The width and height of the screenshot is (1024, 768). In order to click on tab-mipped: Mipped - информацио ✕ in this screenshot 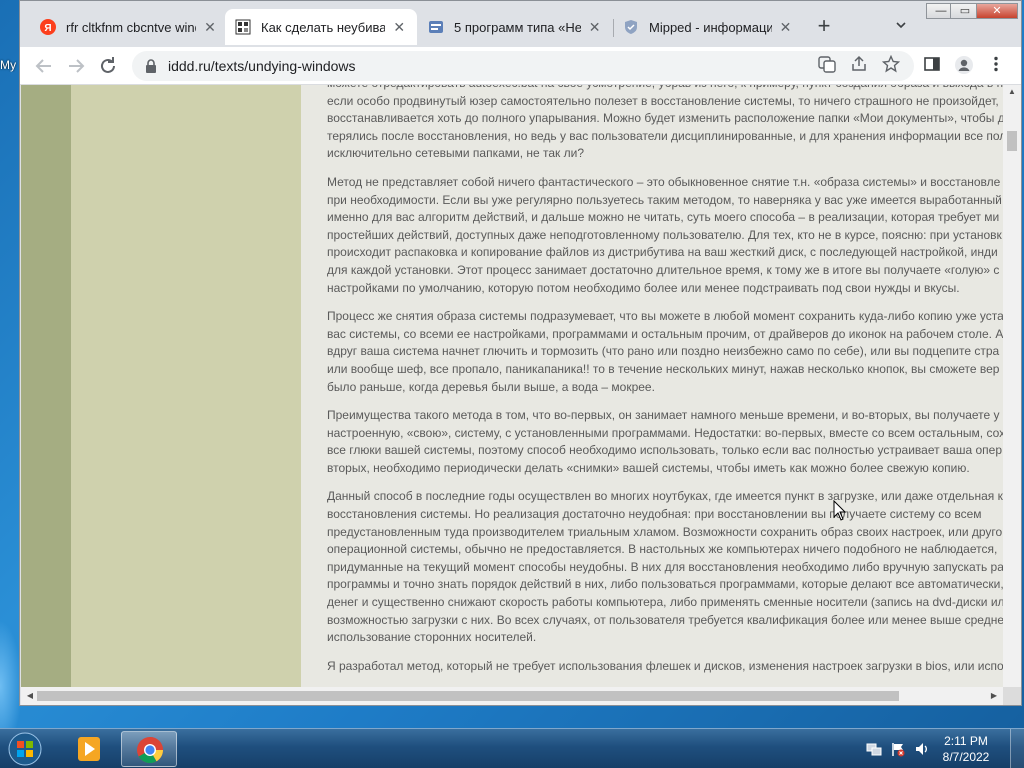, I will do `click(708, 27)`.